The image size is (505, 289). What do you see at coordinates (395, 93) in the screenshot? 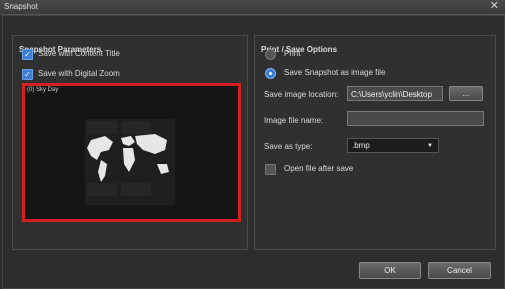
I see `save-location-field: C:\Users\yclin\Desktop` at bounding box center [395, 93].